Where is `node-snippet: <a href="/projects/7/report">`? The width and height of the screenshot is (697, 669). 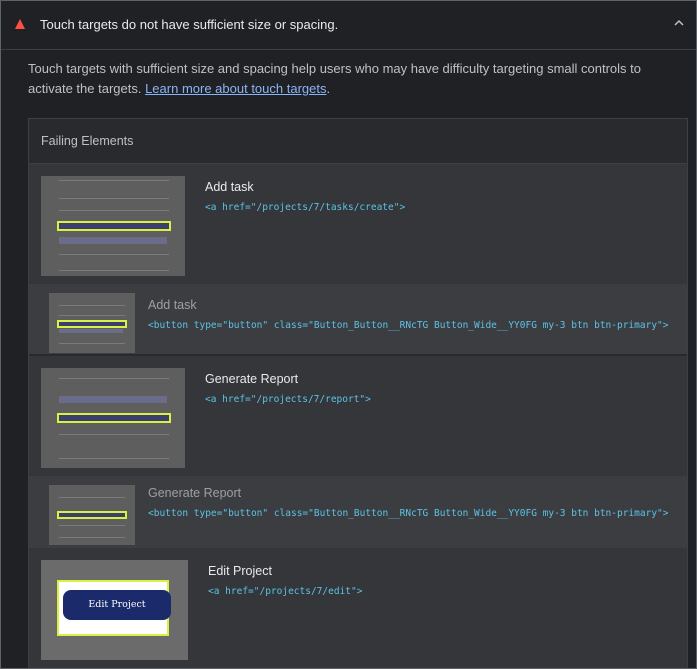 node-snippet: <a href="/projects/7/report"> is located at coordinates (288, 399).